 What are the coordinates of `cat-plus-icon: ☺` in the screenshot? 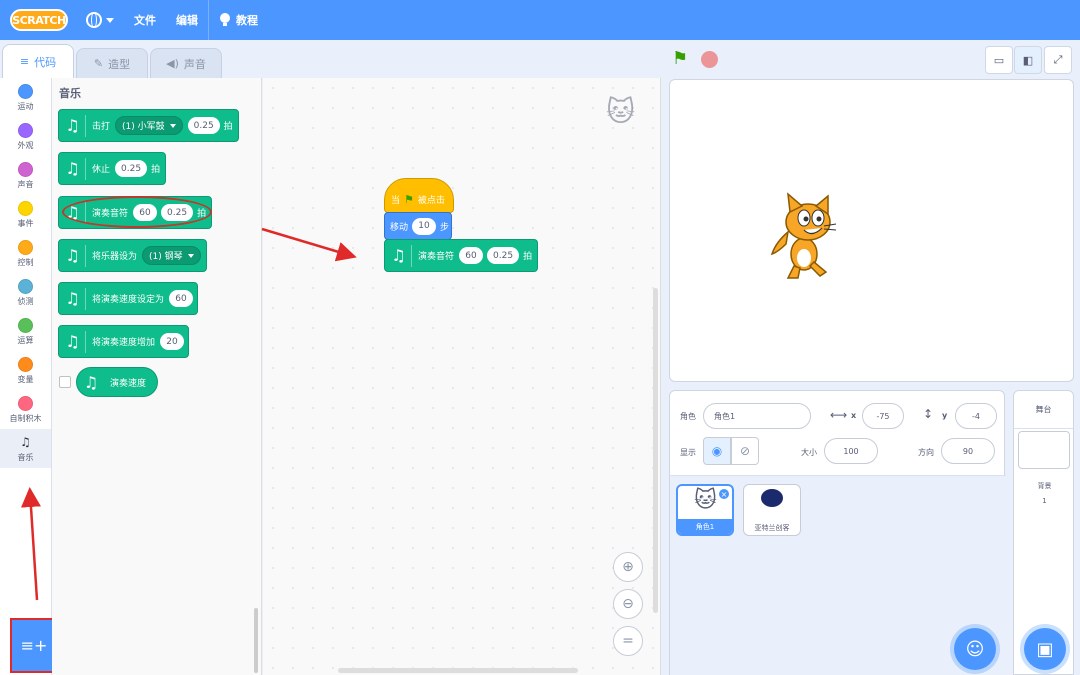 It's located at (975, 649).